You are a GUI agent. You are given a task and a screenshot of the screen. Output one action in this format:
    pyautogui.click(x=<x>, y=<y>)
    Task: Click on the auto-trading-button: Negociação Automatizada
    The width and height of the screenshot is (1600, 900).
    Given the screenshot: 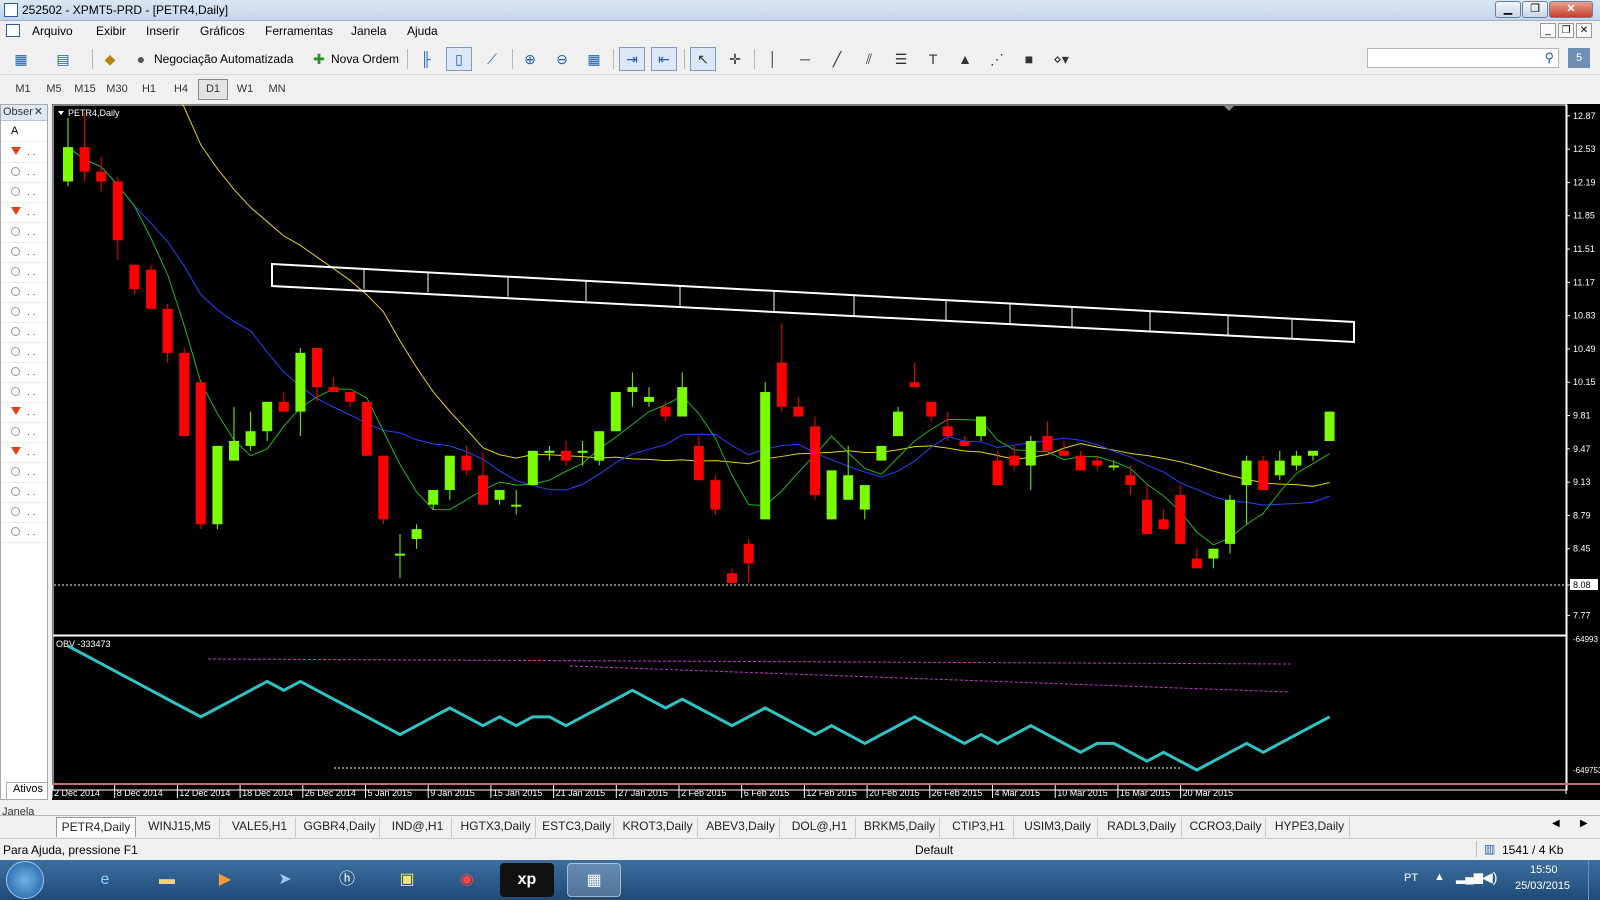 What is the action you would take?
    pyautogui.click(x=223, y=59)
    